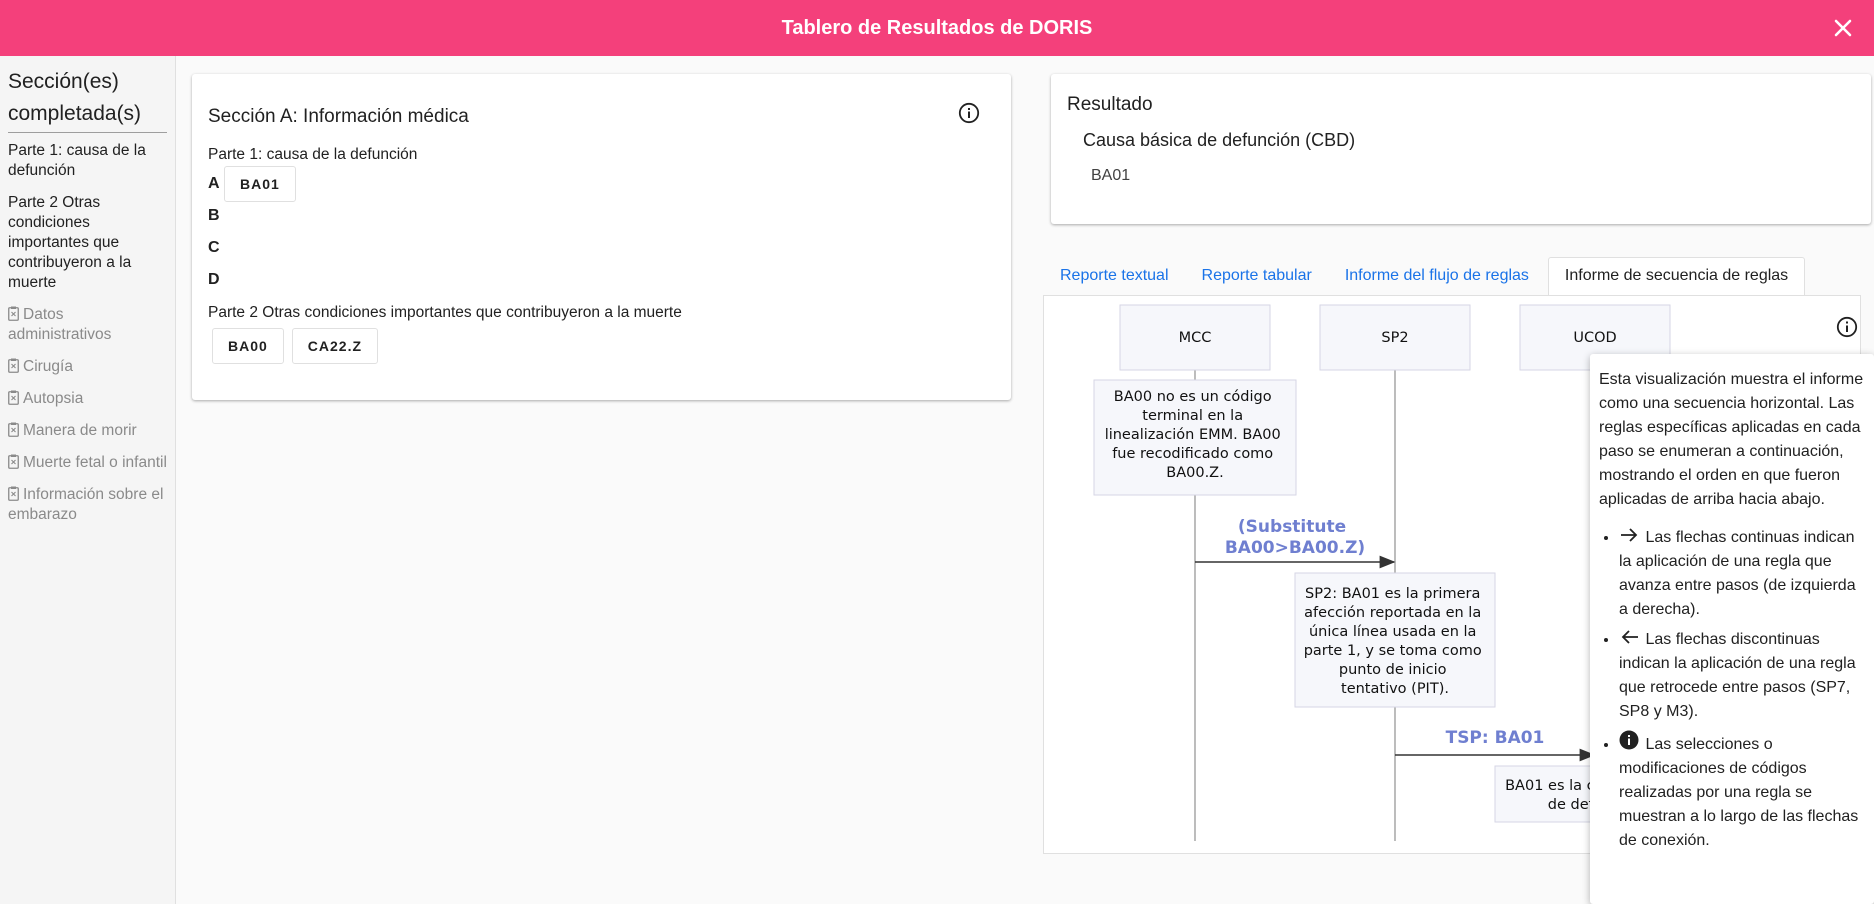 Image resolution: width=1874 pixels, height=904 pixels. I want to click on participant-sp2: SP2, so click(1395, 337).